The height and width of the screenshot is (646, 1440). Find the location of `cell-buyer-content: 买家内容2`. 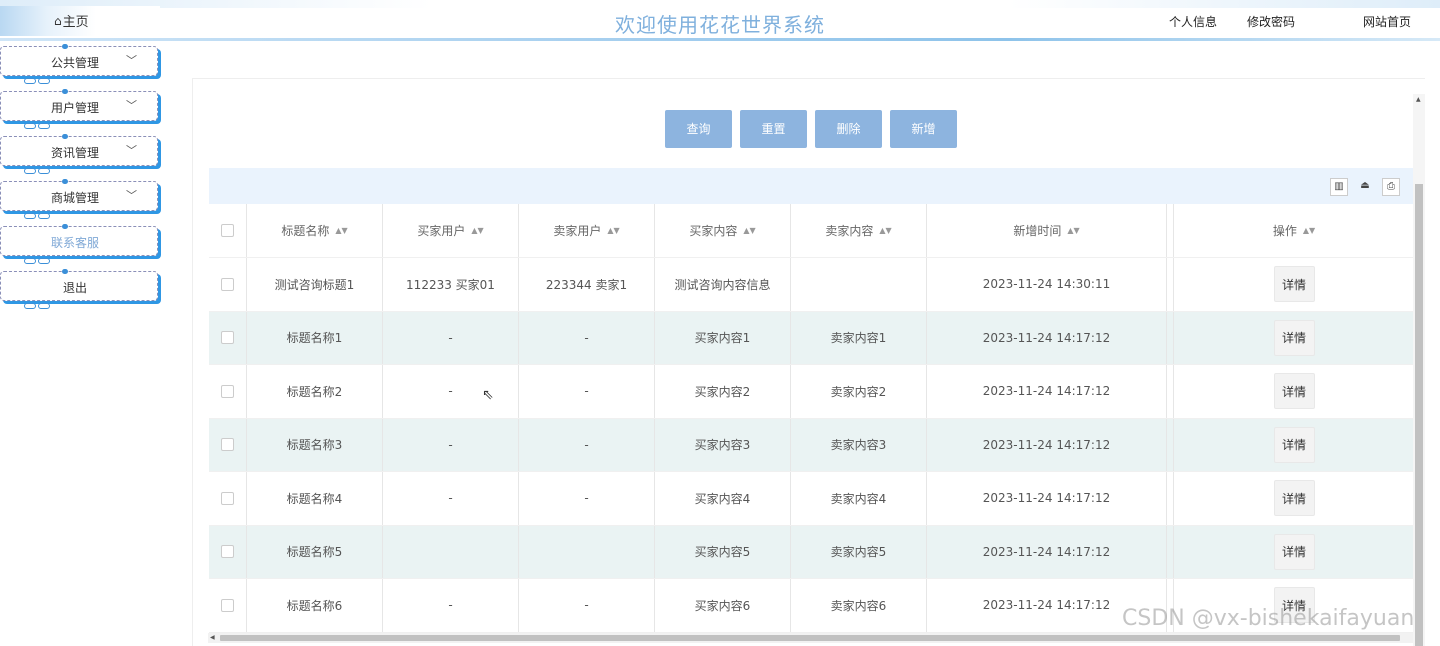

cell-buyer-content: 买家内容2 is located at coordinates (723, 391).